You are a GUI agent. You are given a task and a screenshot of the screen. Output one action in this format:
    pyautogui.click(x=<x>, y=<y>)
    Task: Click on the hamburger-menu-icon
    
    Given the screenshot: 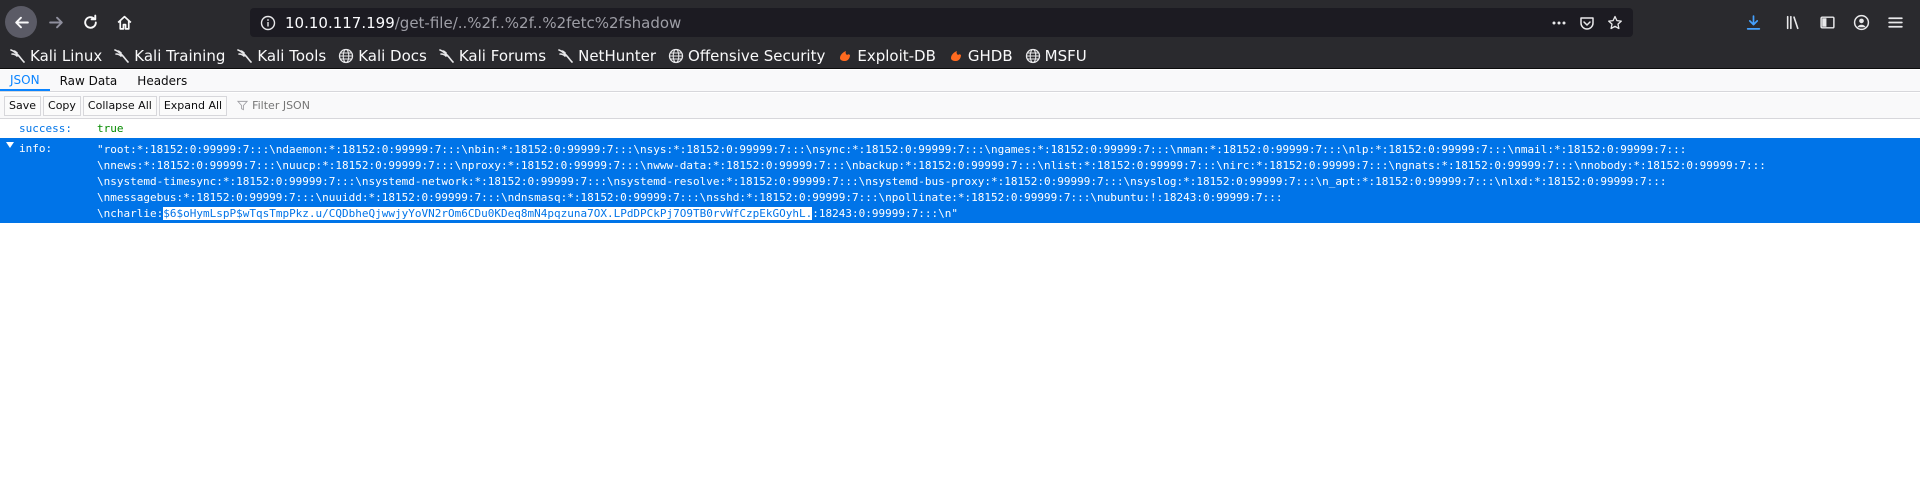 What is the action you would take?
    pyautogui.click(x=1895, y=22)
    